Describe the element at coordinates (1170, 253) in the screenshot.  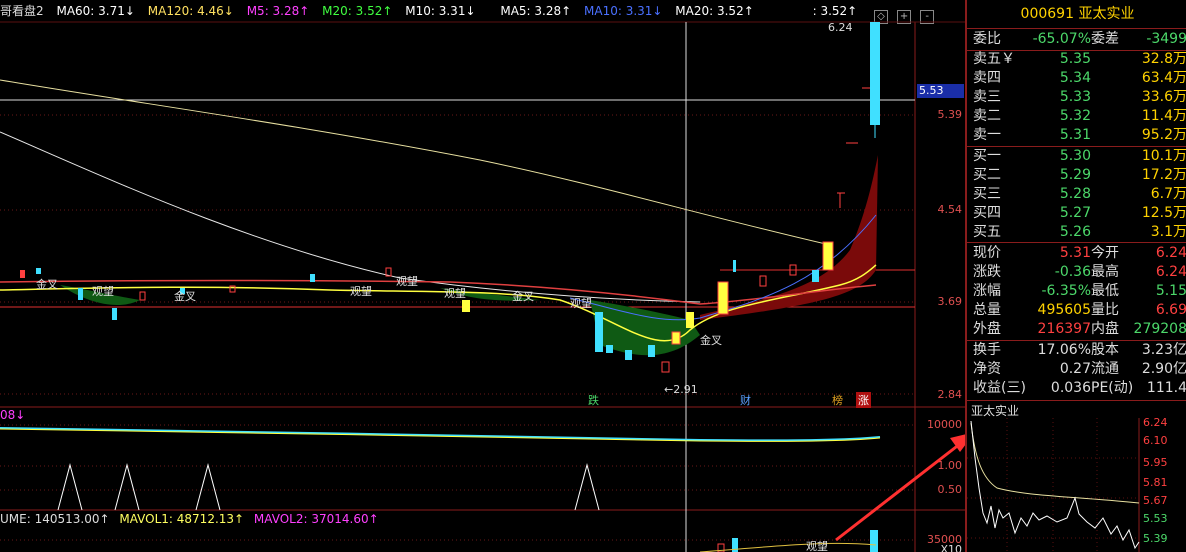
I see `open-value: 6.24` at that location.